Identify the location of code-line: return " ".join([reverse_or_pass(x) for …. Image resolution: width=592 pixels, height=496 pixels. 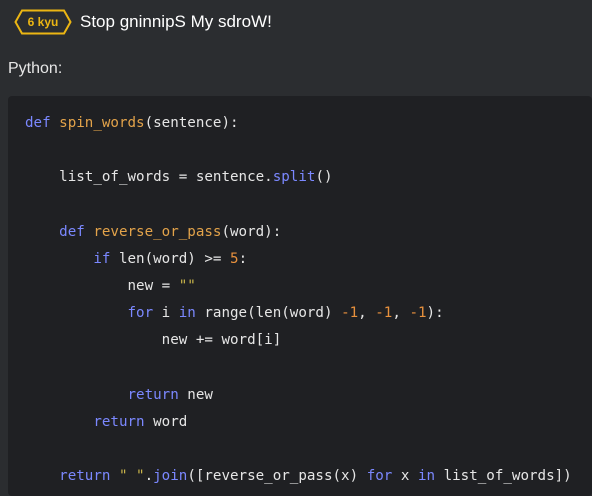
(298, 476).